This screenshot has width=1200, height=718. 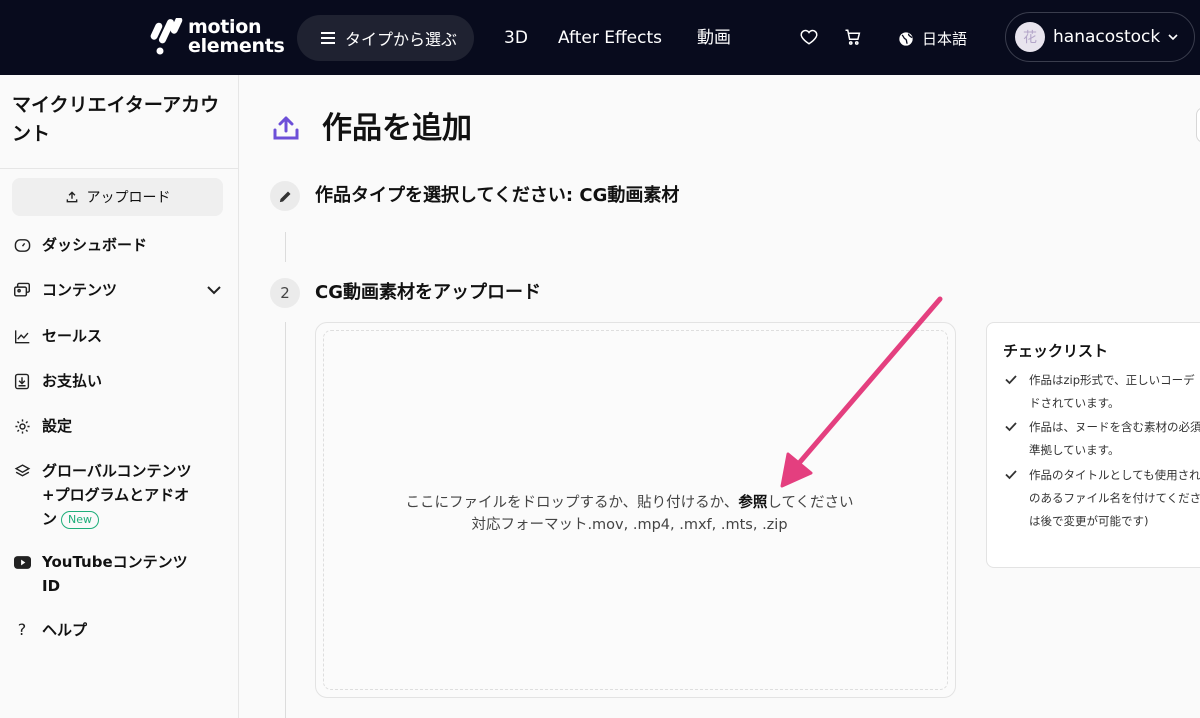 I want to click on username: hanacostock, so click(x=1107, y=37).